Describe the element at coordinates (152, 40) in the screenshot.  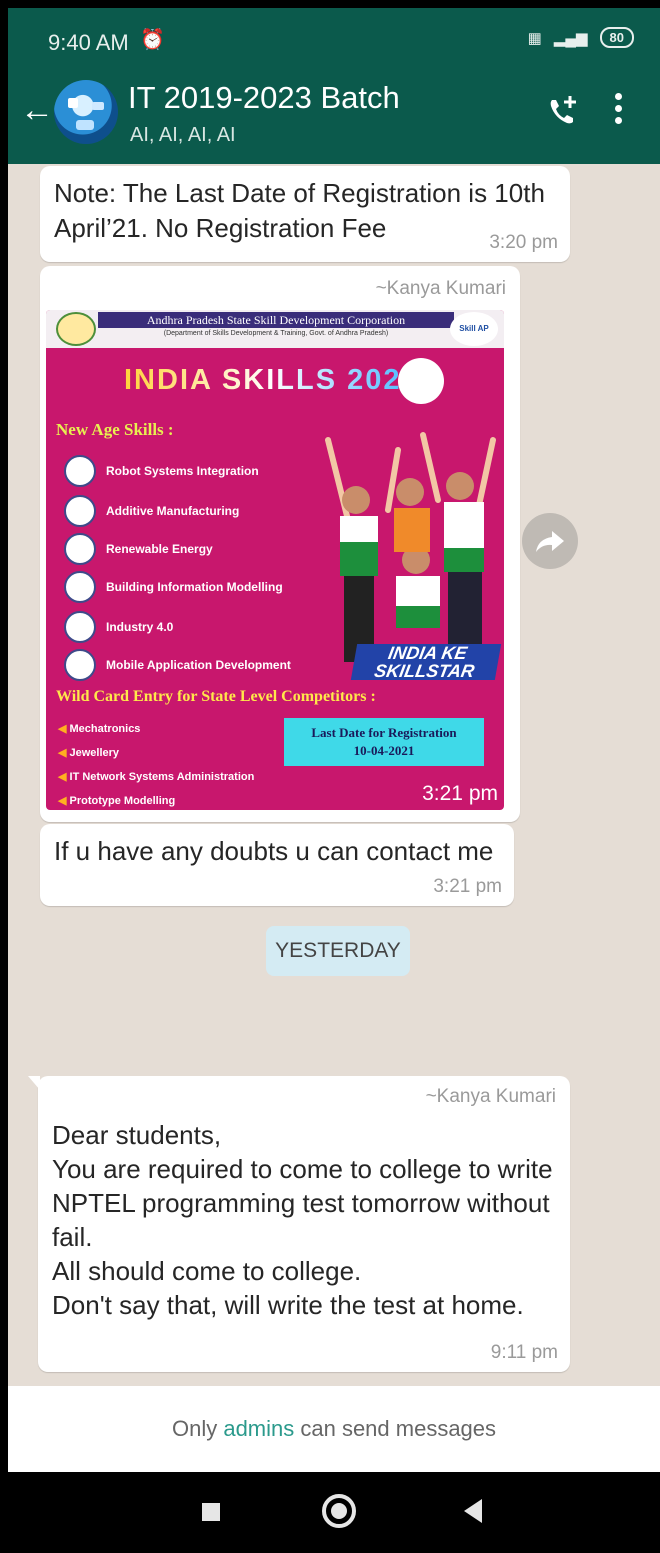
I see `alarm-icon: ⏰` at that location.